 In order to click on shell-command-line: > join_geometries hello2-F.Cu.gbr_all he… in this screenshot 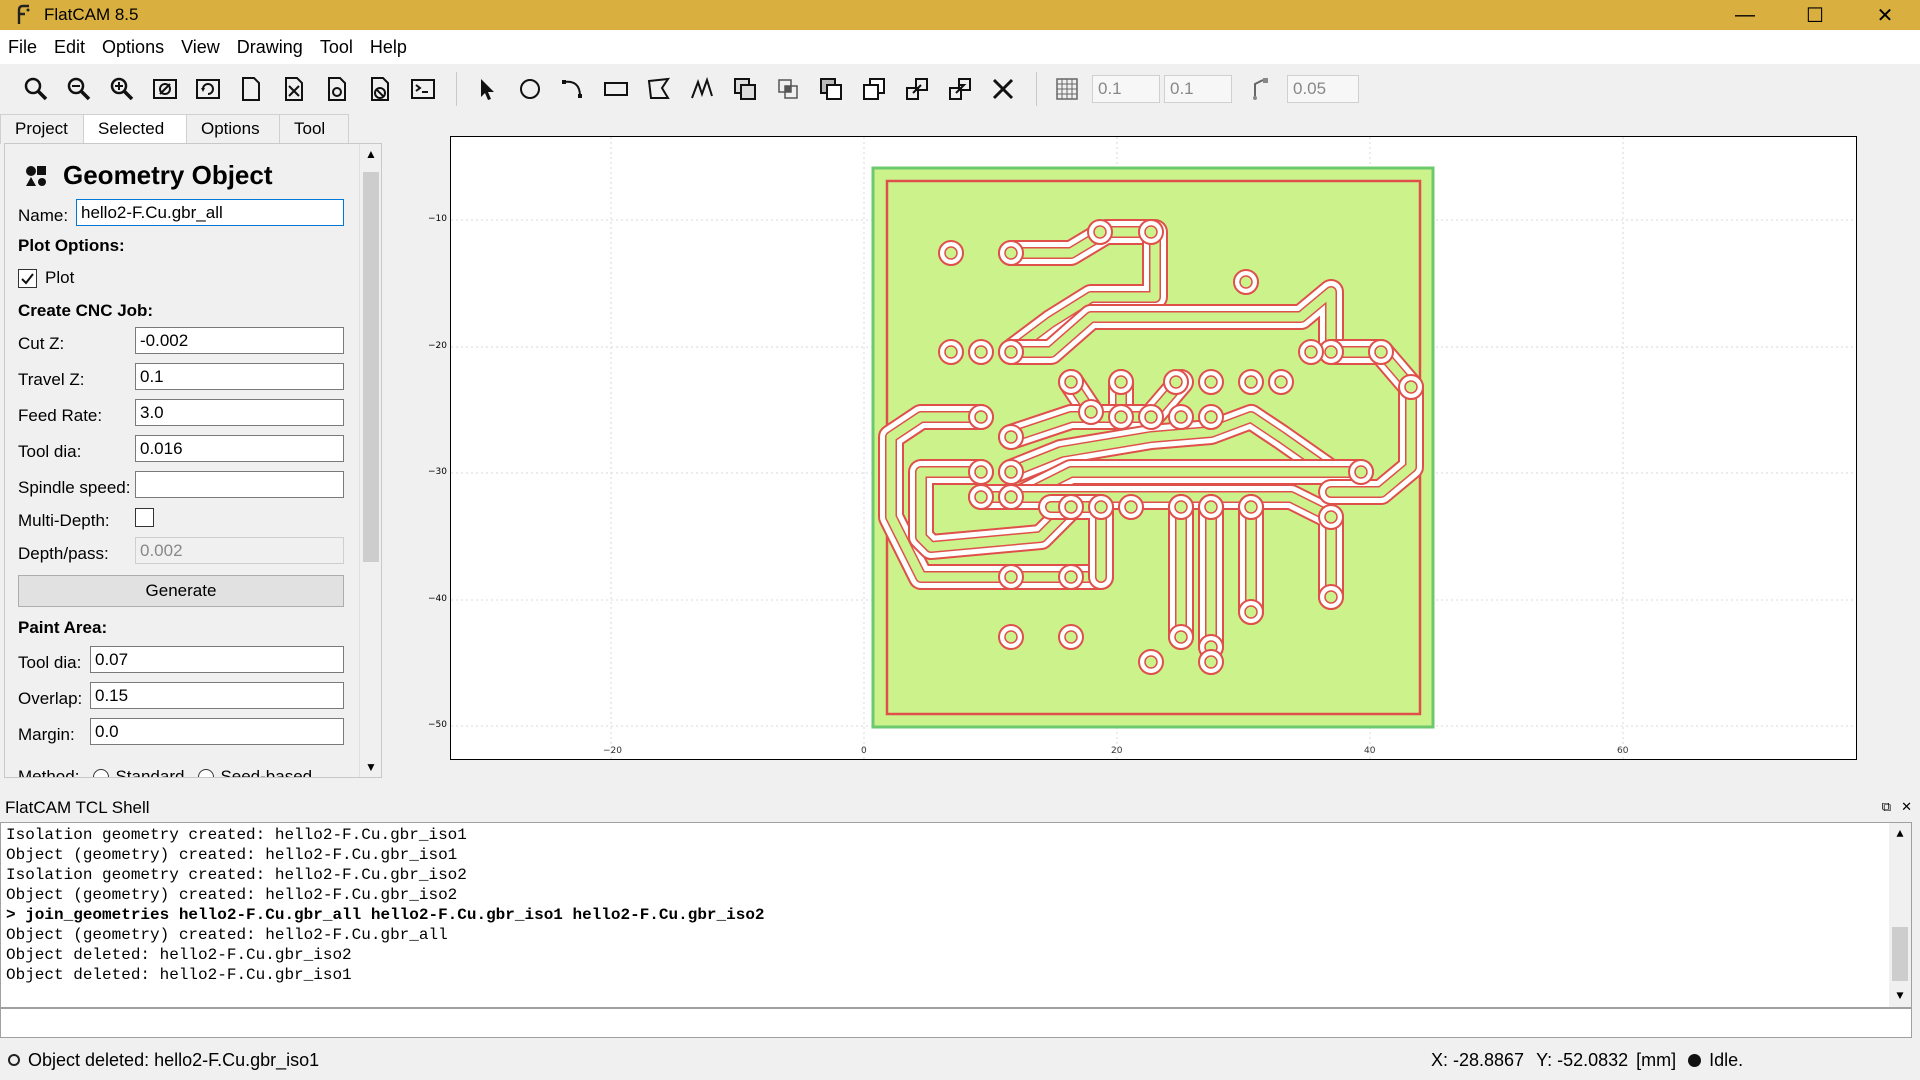, I will do `click(385, 915)`.